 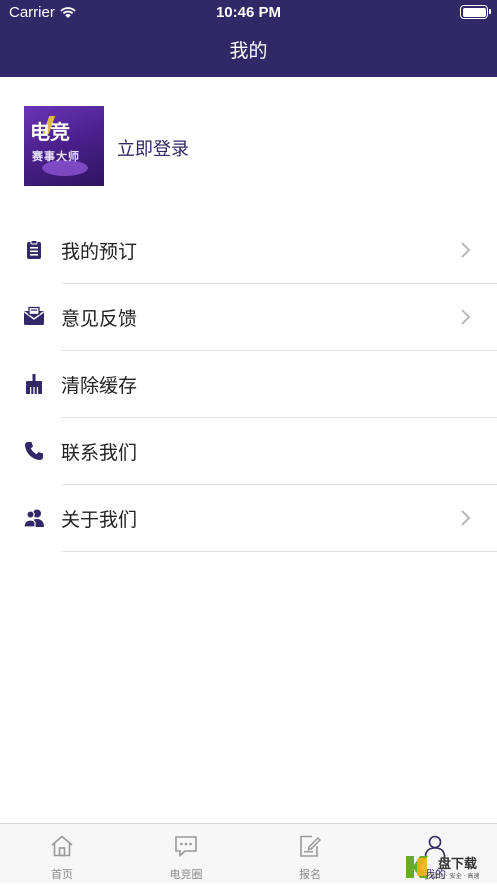 I want to click on battery-icon, so click(x=475, y=12).